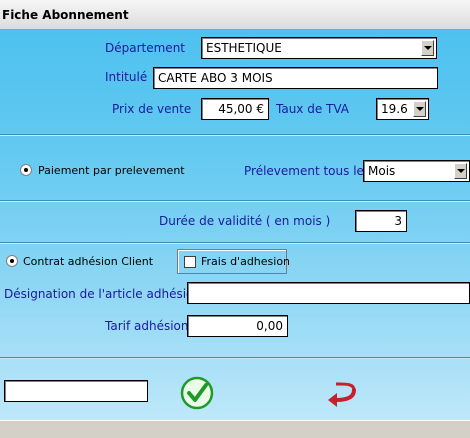 The image size is (470, 438). What do you see at coordinates (235, 429) in the screenshot?
I see `status-bar` at bounding box center [235, 429].